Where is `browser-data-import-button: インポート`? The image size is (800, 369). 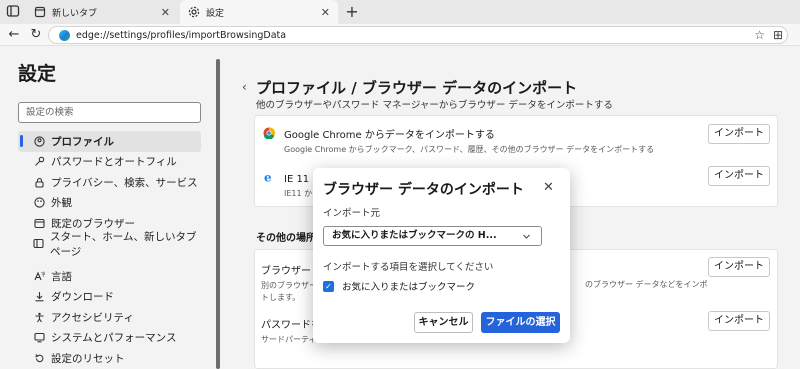 browser-data-import-button: インポート is located at coordinates (739, 267).